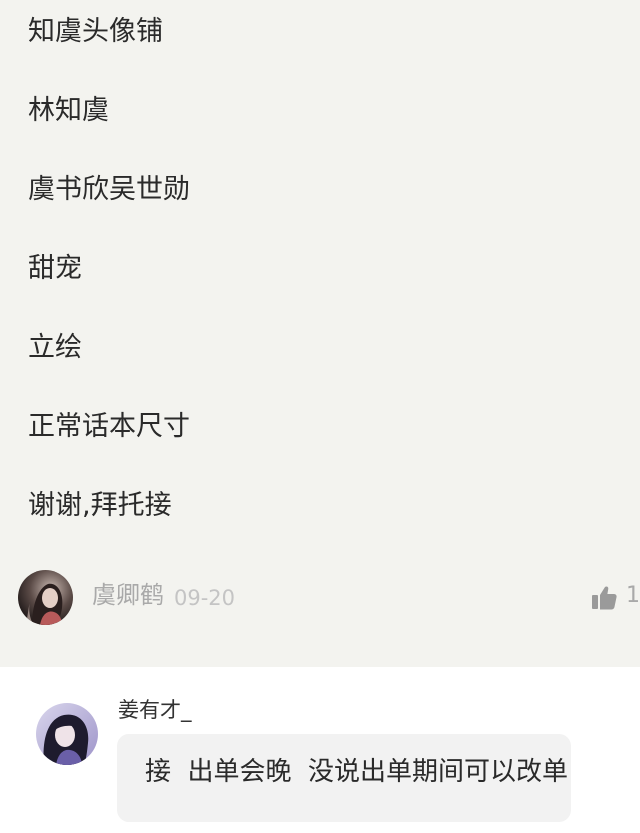 The width and height of the screenshot is (640, 833). What do you see at coordinates (55, 268) in the screenshot?
I see `post-line-style: 甜宠` at bounding box center [55, 268].